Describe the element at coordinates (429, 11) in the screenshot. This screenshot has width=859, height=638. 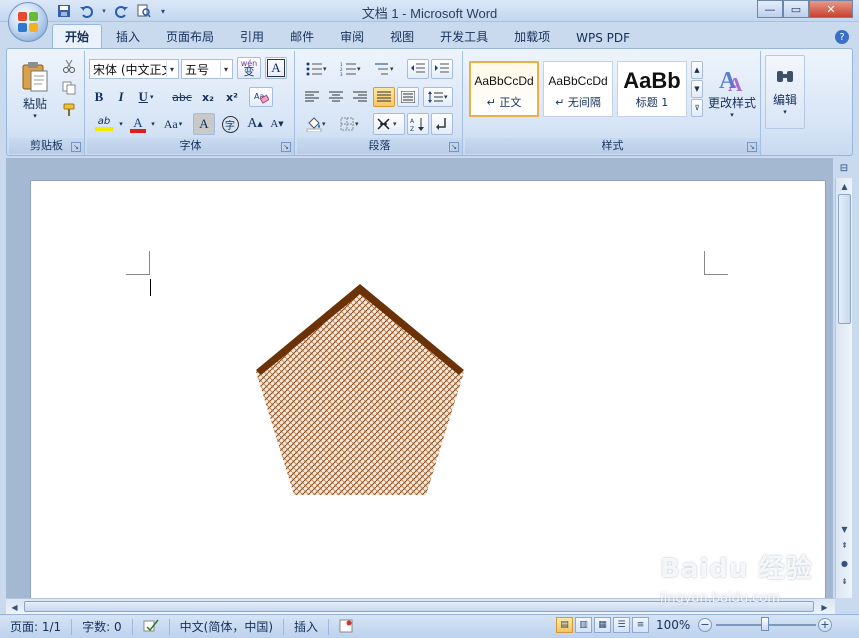
I see `title-bar: ▾ ▾ 文档 1 - Microsoft Word — ▭ ✕` at that location.